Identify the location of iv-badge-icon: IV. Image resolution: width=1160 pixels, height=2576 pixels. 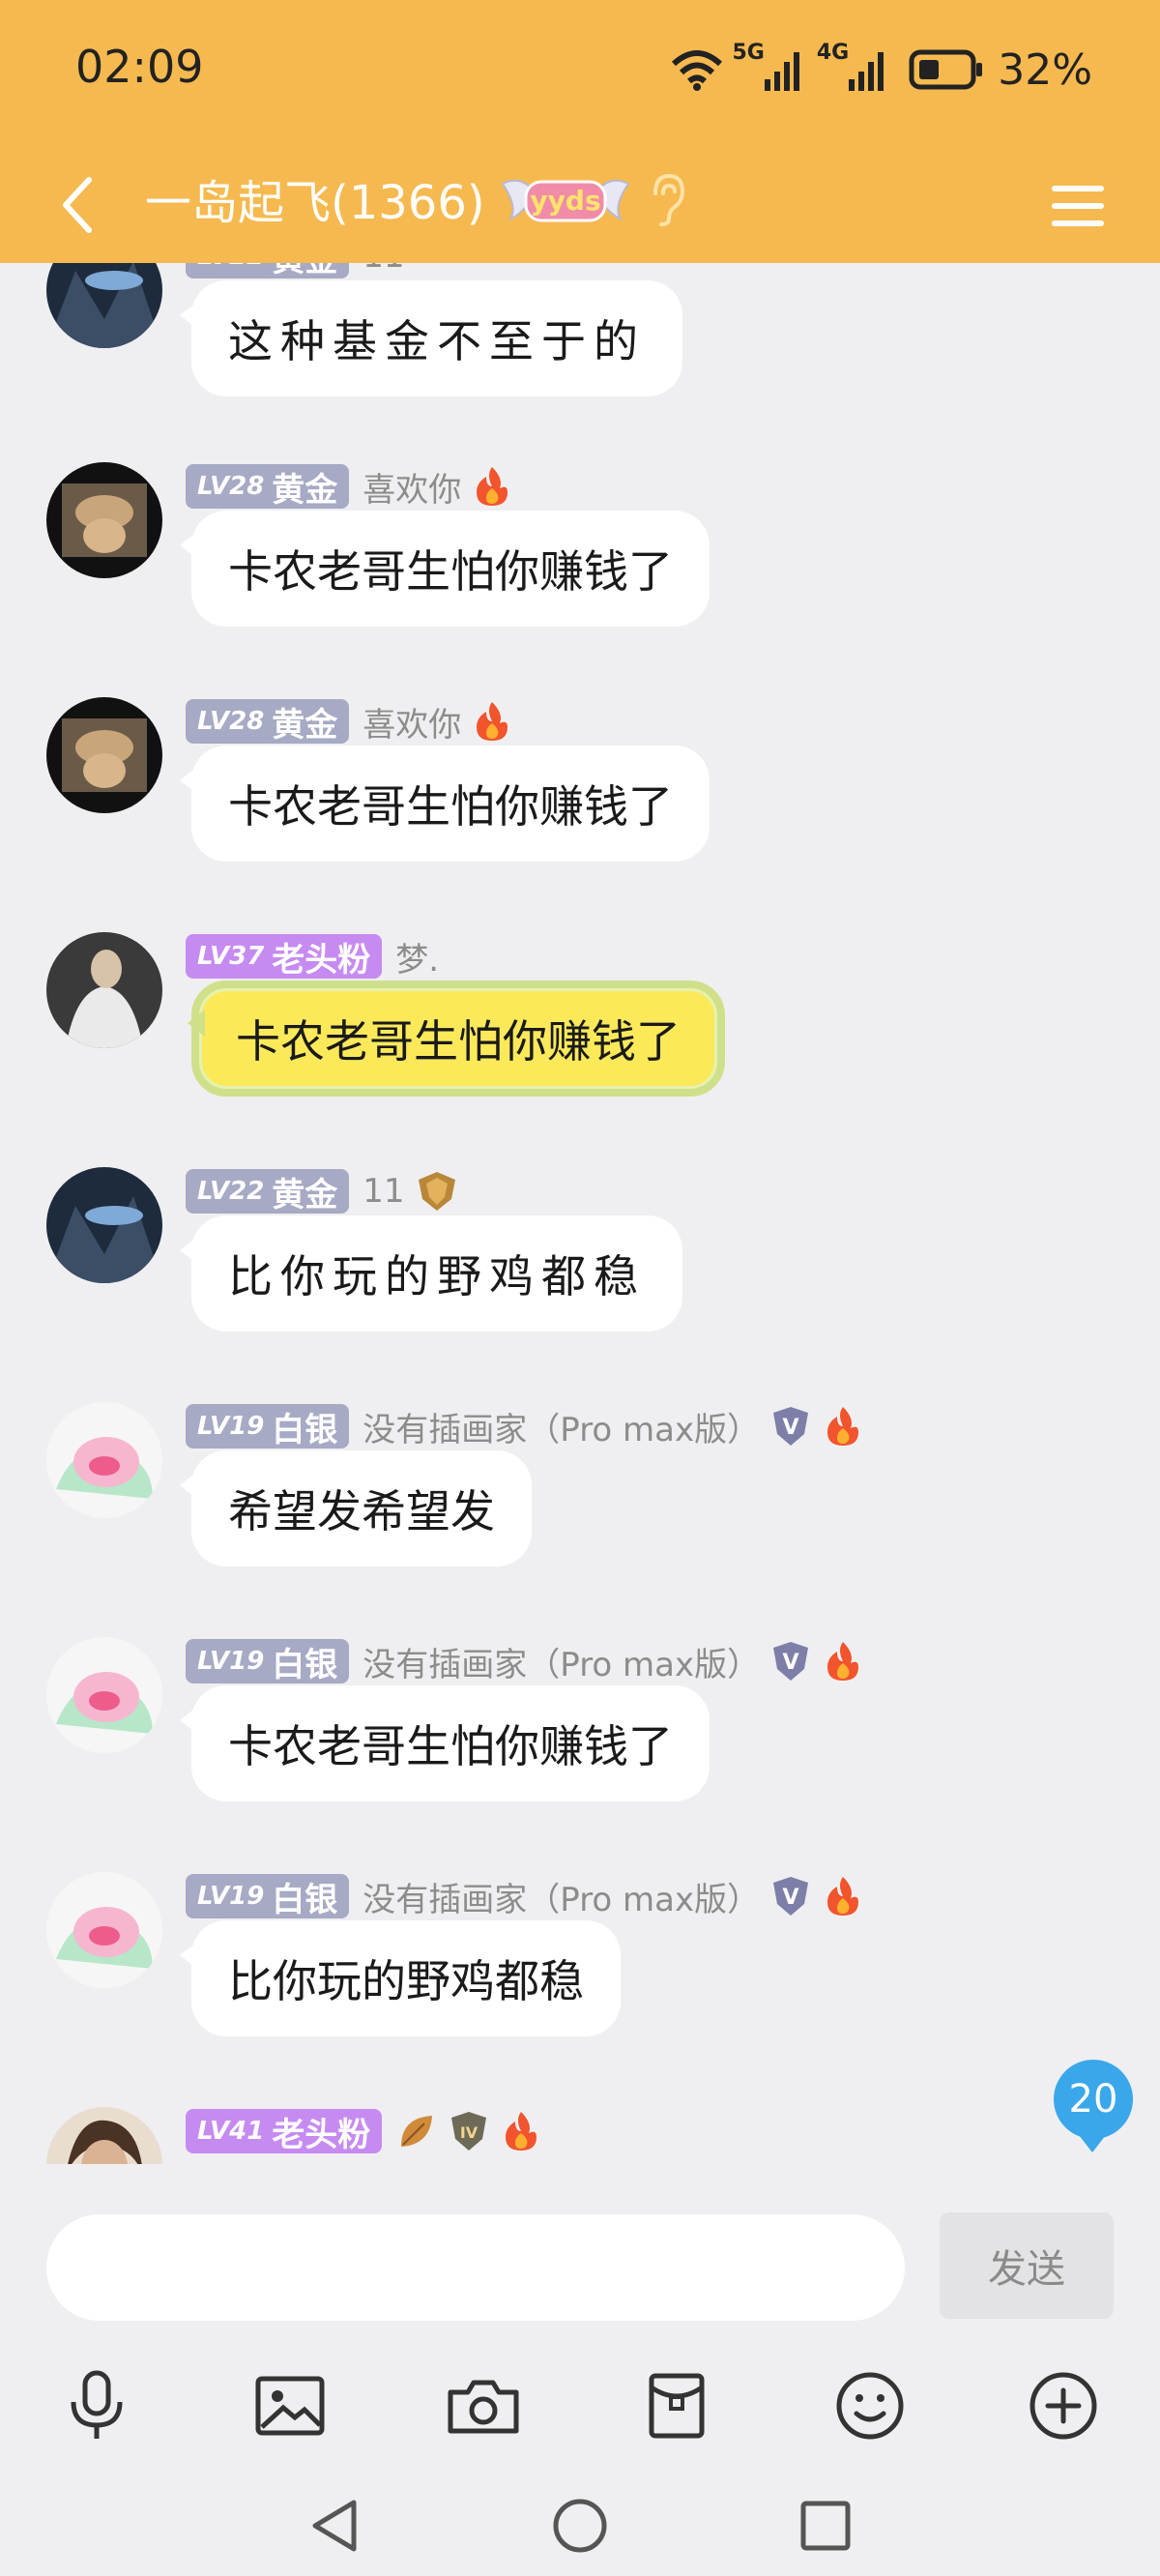
(469, 2131).